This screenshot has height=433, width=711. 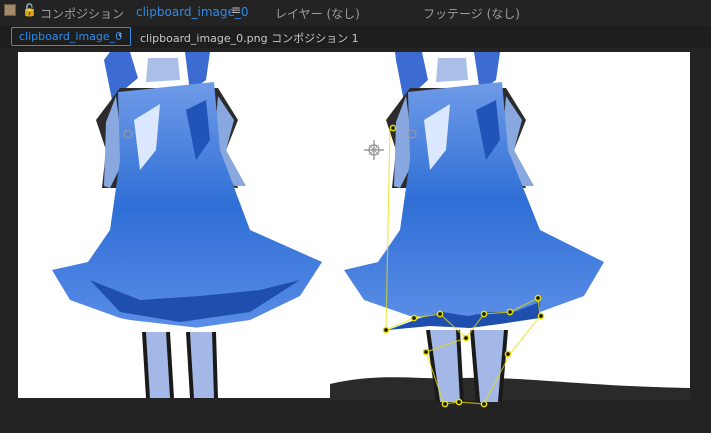 I want to click on tab-label: clipboard_image_0, so click(x=71, y=36).